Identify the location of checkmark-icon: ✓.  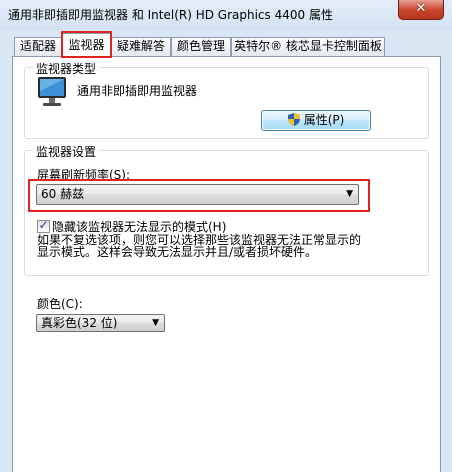
(43, 225).